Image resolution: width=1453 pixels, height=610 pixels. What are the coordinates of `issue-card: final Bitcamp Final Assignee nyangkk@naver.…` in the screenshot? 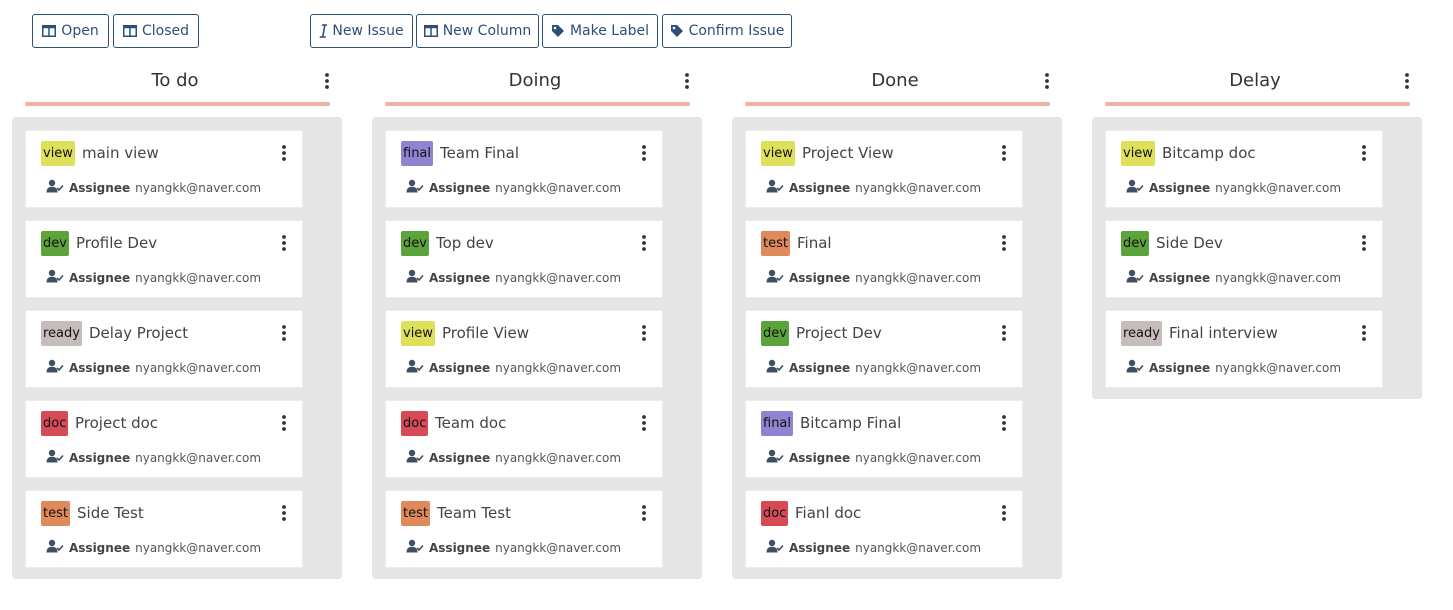 It's located at (884, 439).